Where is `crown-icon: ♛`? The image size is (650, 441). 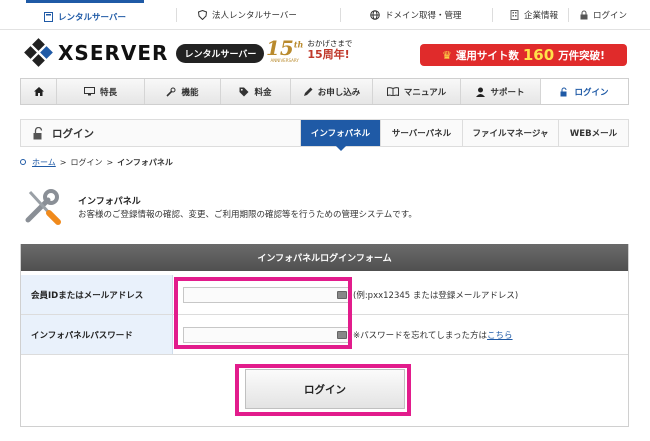
crown-icon: ♛ is located at coordinates (447, 55).